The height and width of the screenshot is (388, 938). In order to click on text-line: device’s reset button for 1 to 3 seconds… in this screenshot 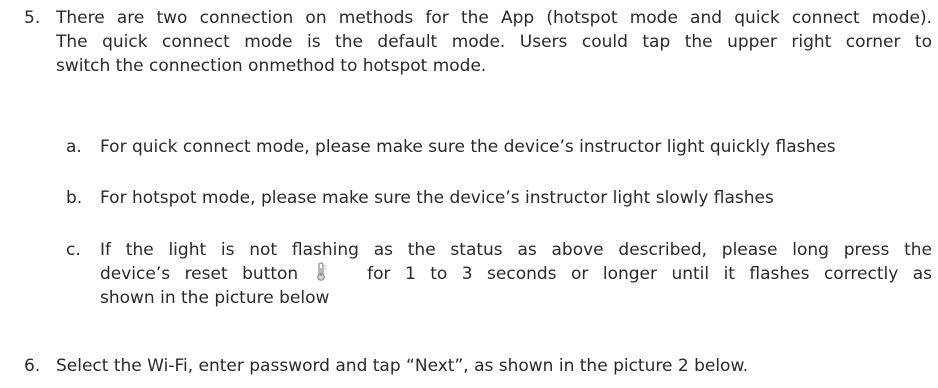, I will do `click(516, 274)`.